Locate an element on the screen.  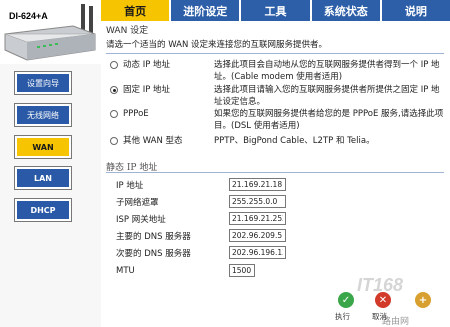
help-icon: + is located at coordinates (423, 300).